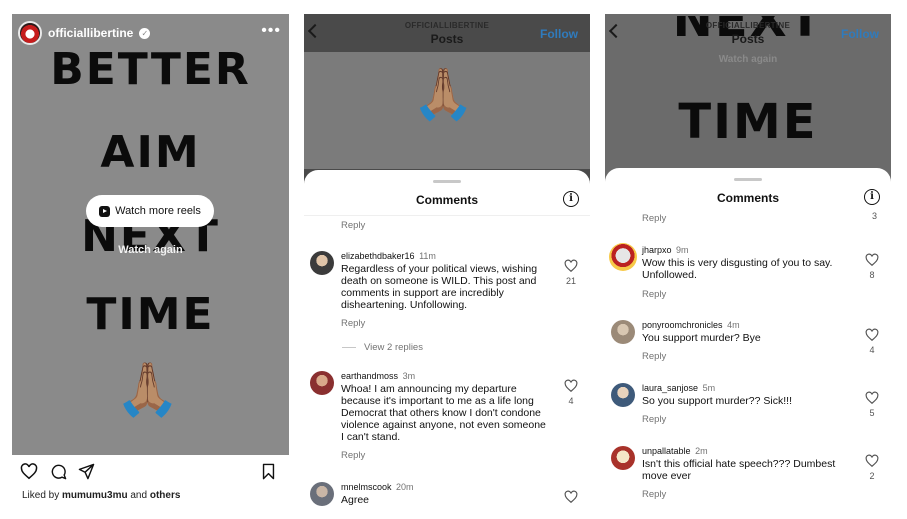 The image size is (907, 519). I want to click on like-count: 8, so click(872, 275).